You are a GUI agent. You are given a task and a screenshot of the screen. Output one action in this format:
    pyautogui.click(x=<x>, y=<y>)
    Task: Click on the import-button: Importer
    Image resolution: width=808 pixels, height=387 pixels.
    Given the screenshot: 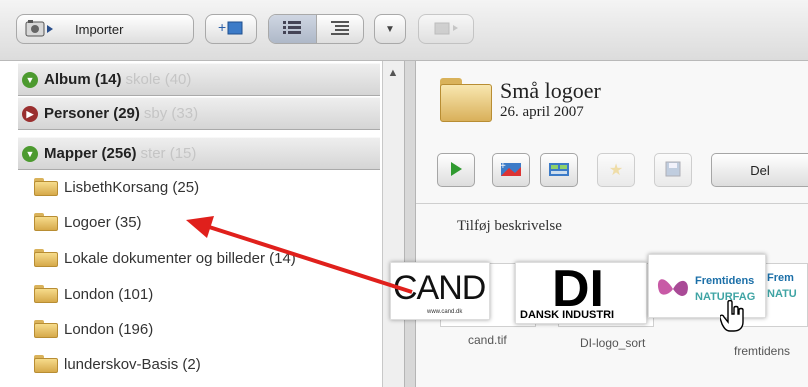 What is the action you would take?
    pyautogui.click(x=105, y=29)
    